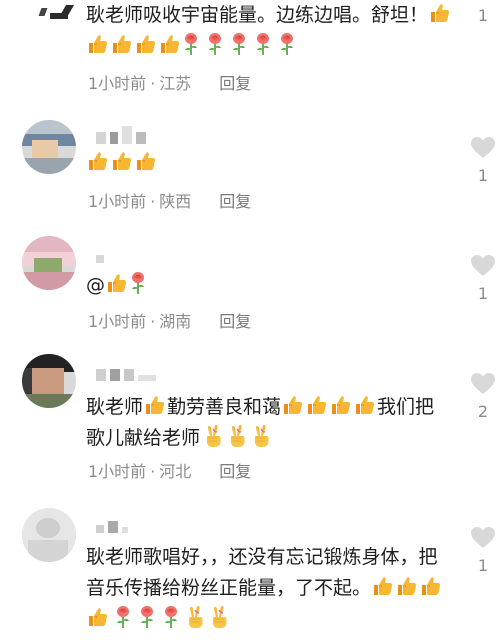 This screenshot has width=498, height=640. Describe the element at coordinates (175, 201) in the screenshot. I see `comment-location: 陕西` at that location.